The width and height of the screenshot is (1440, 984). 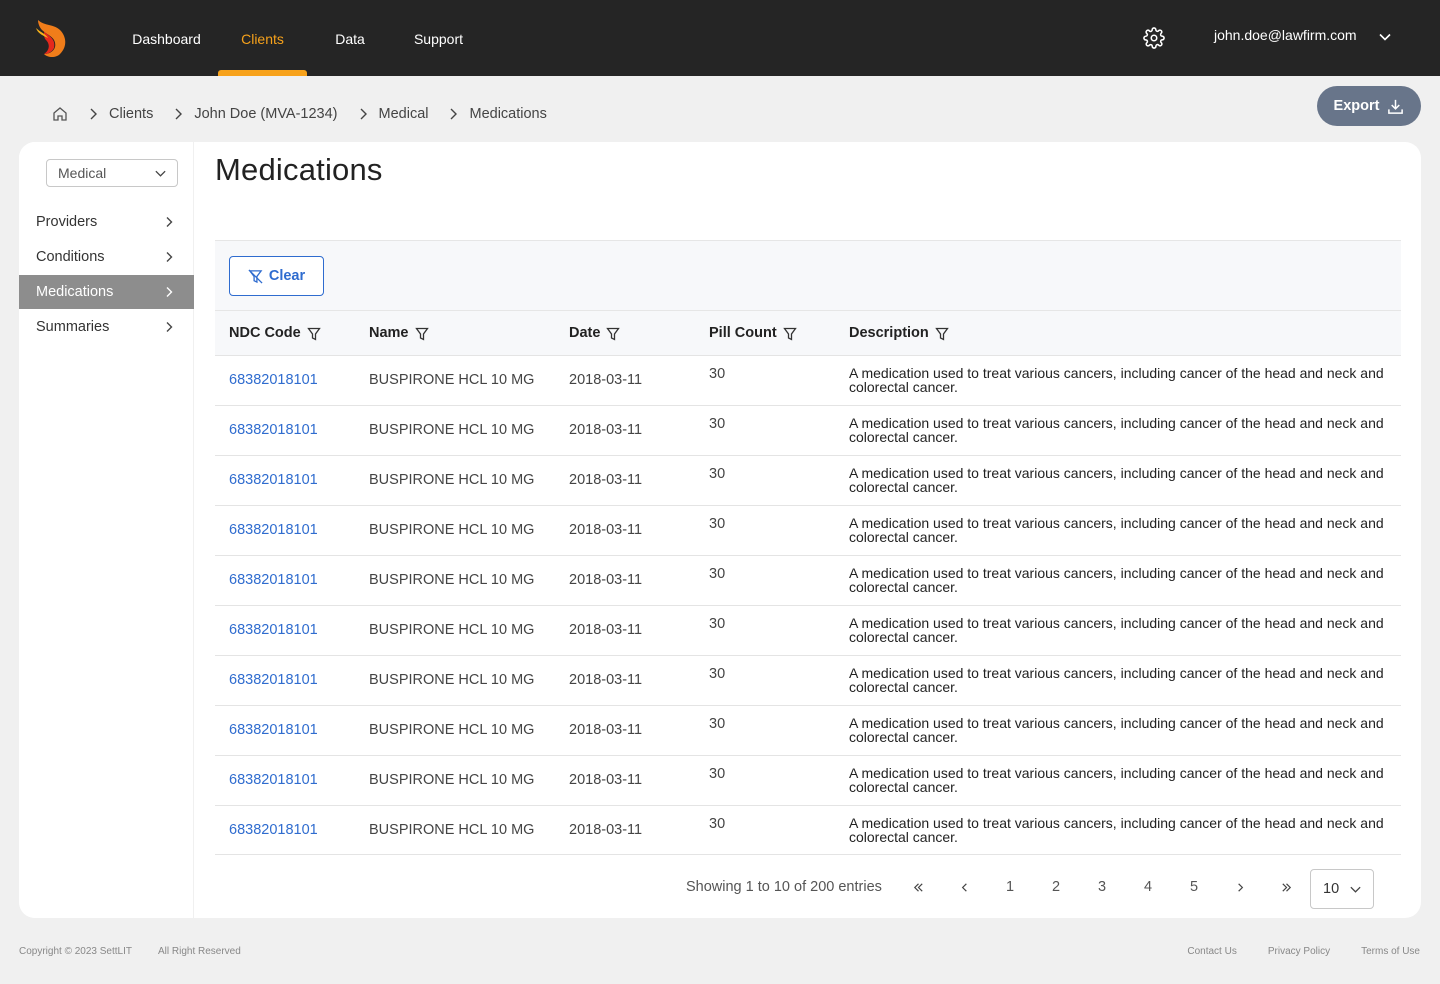 I want to click on double-chevron-right-icon, so click(x=1286, y=887).